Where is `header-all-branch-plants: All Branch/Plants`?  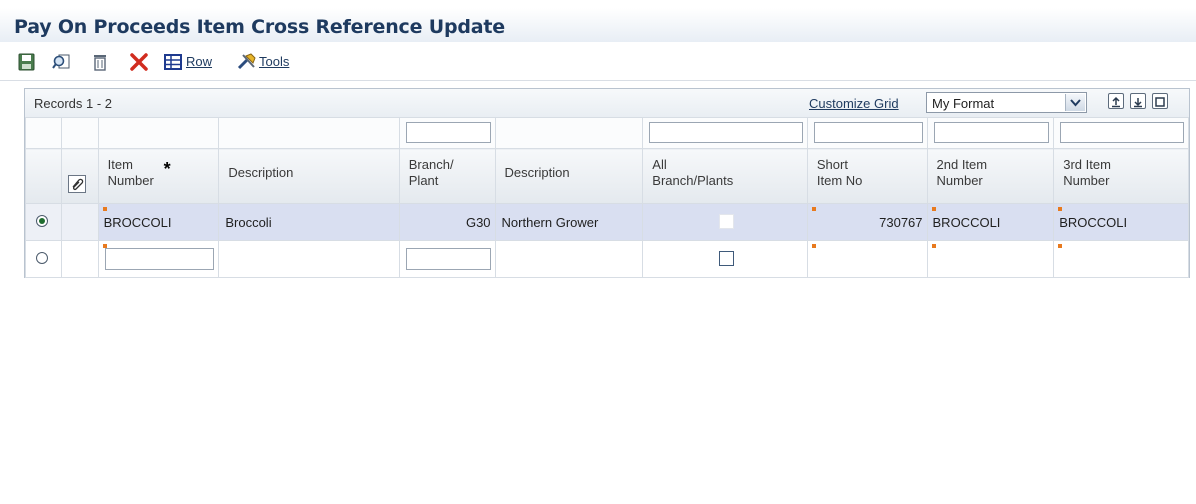
header-all-branch-plants: All Branch/Plants is located at coordinates (725, 176).